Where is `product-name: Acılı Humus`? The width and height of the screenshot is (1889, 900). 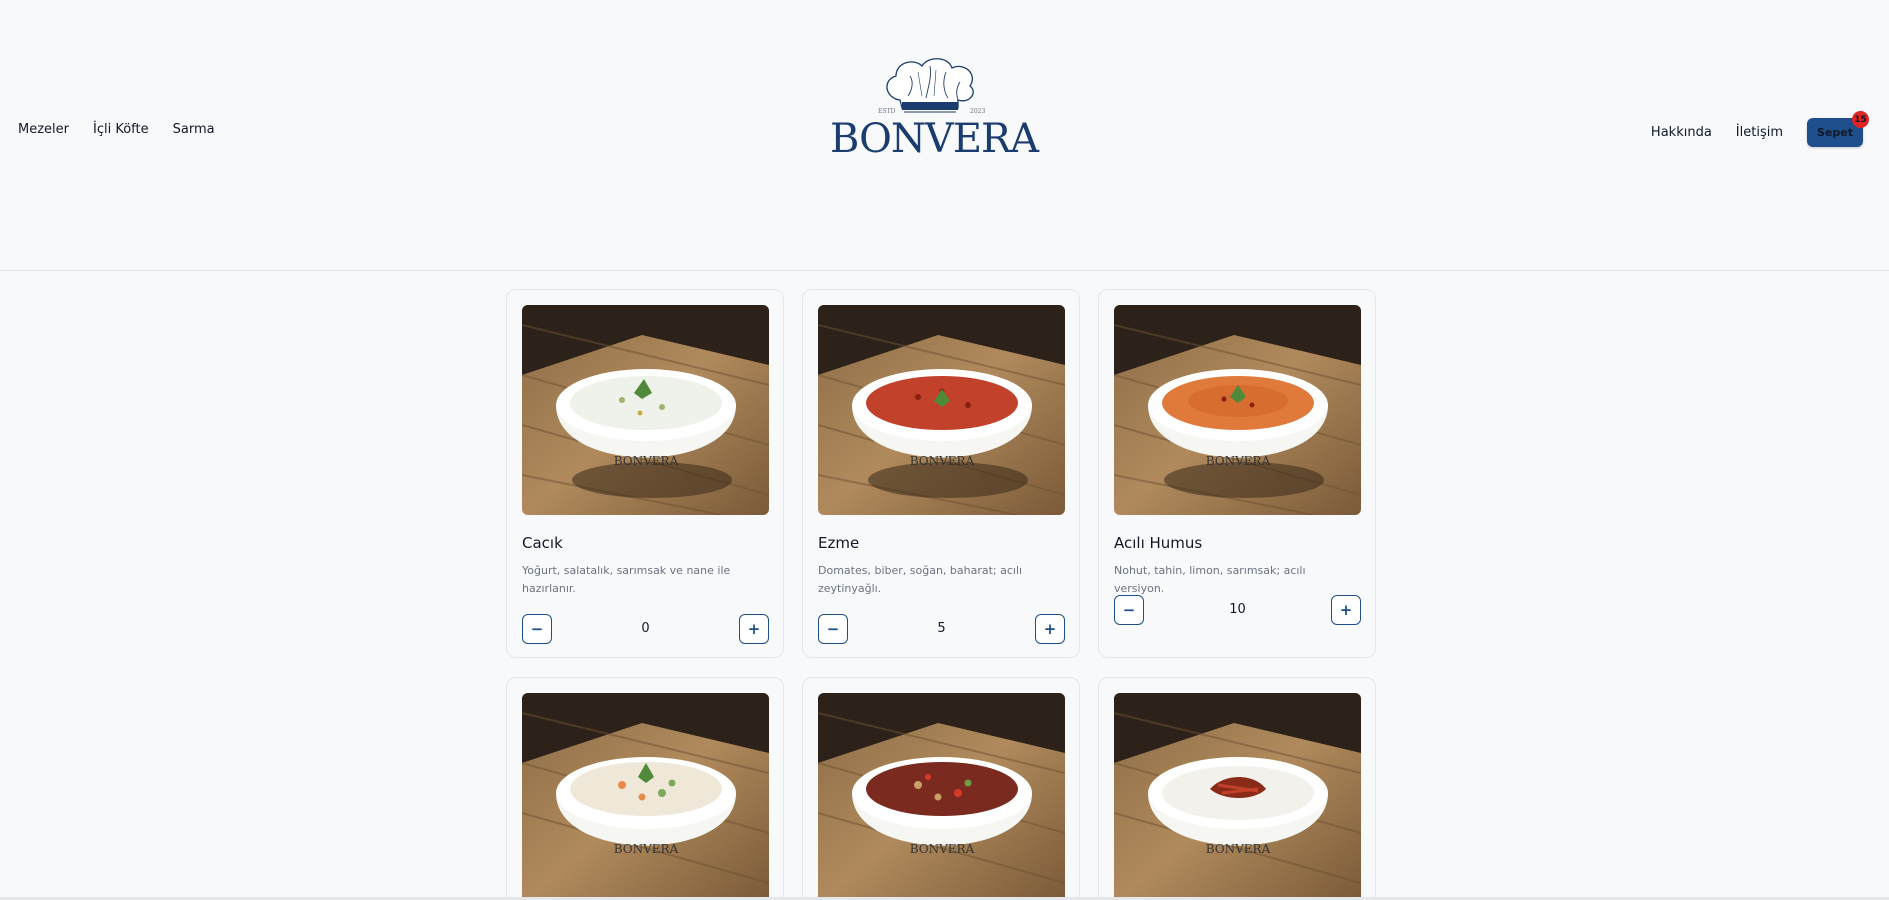 product-name: Acılı Humus is located at coordinates (1158, 543).